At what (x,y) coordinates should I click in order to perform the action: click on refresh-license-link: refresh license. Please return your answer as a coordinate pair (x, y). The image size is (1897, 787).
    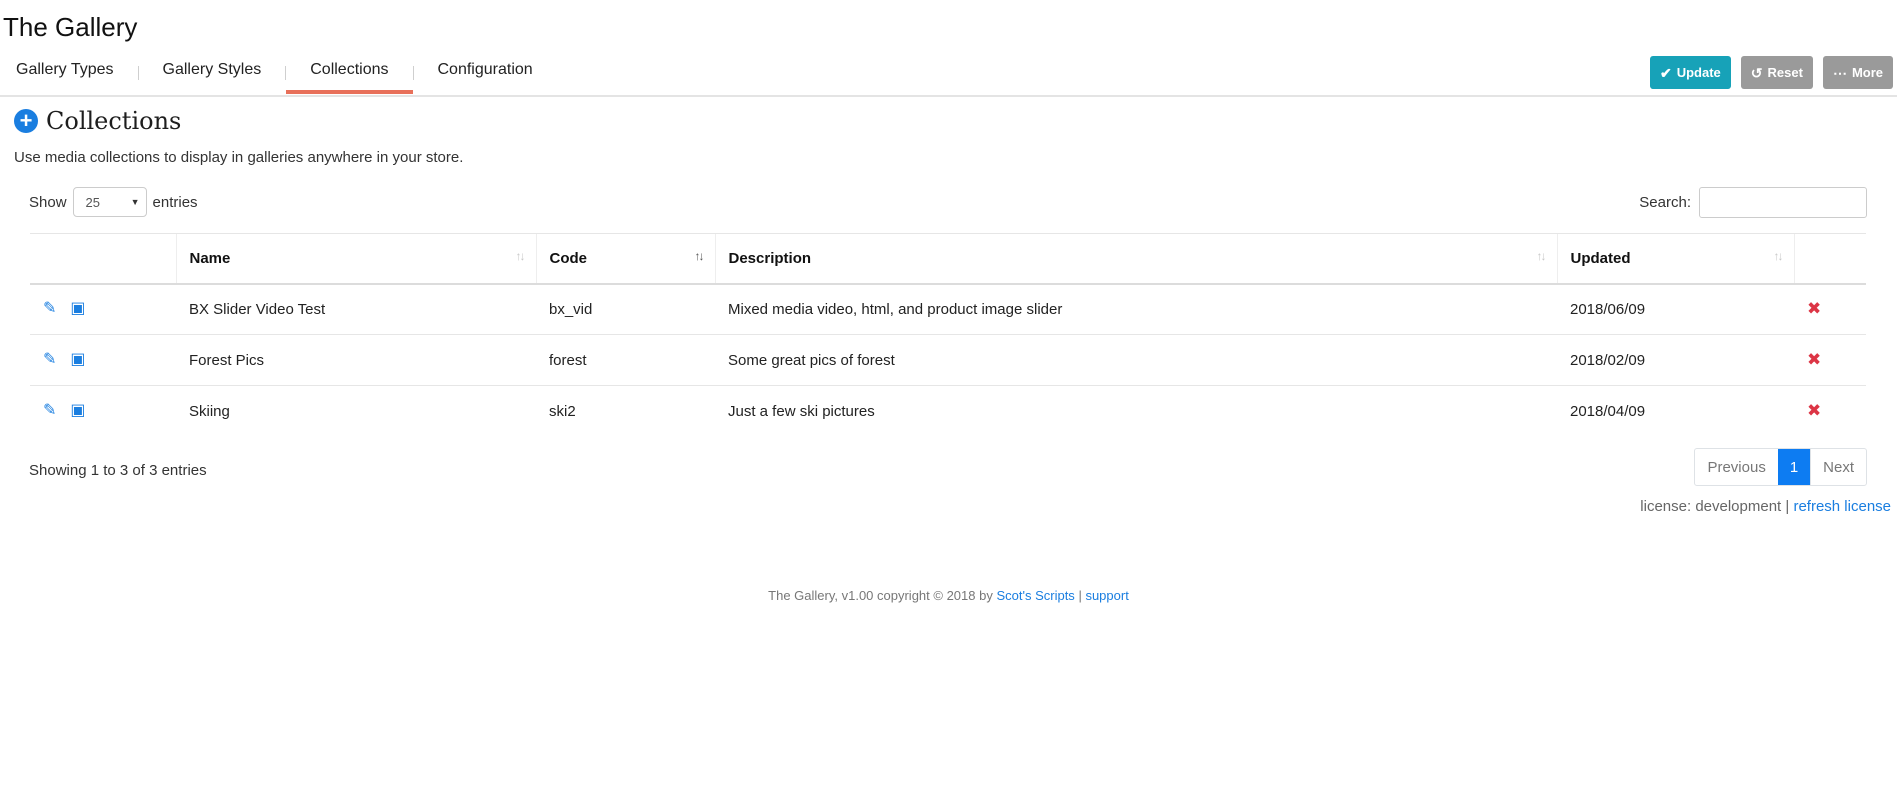
    Looking at the image, I should click on (1842, 506).